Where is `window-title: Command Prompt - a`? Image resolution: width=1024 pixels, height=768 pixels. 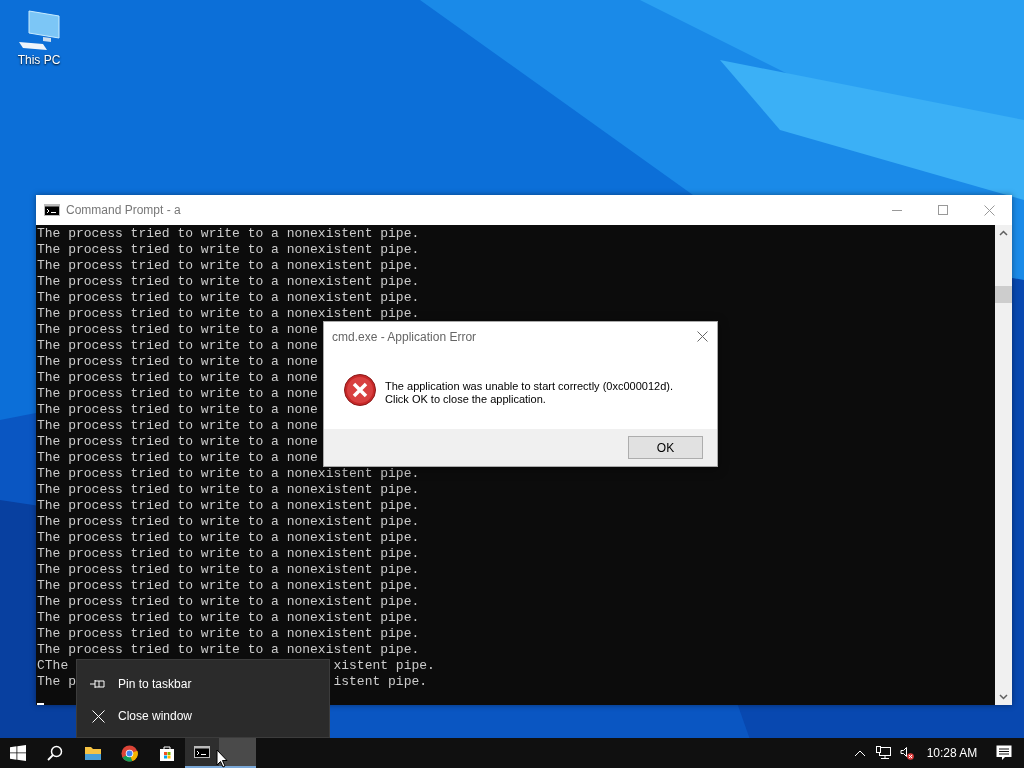 window-title: Command Prompt - a is located at coordinates (123, 210).